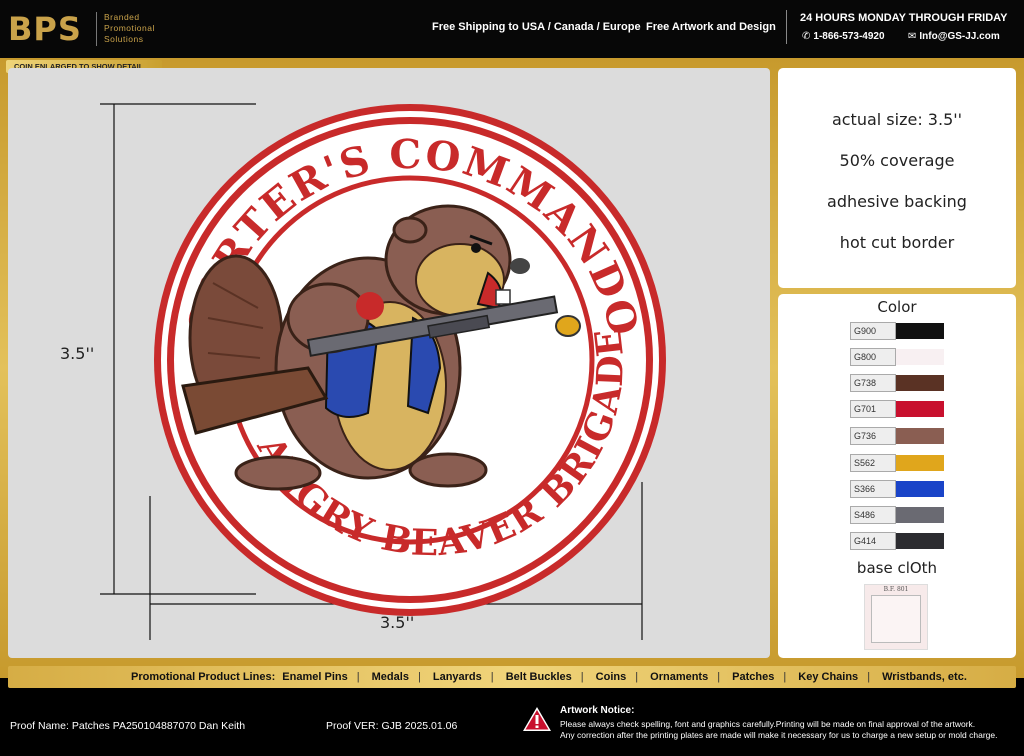 The width and height of the screenshot is (1024, 756). I want to click on phone-number: 1-866-573-4920, so click(849, 36).